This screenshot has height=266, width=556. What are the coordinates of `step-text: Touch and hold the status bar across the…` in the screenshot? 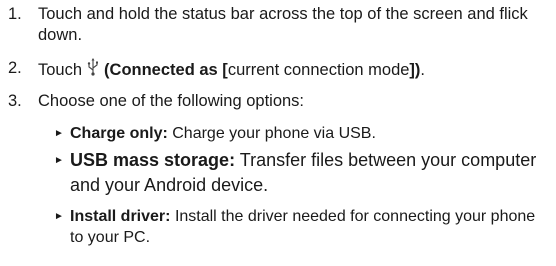 It's located at (283, 24).